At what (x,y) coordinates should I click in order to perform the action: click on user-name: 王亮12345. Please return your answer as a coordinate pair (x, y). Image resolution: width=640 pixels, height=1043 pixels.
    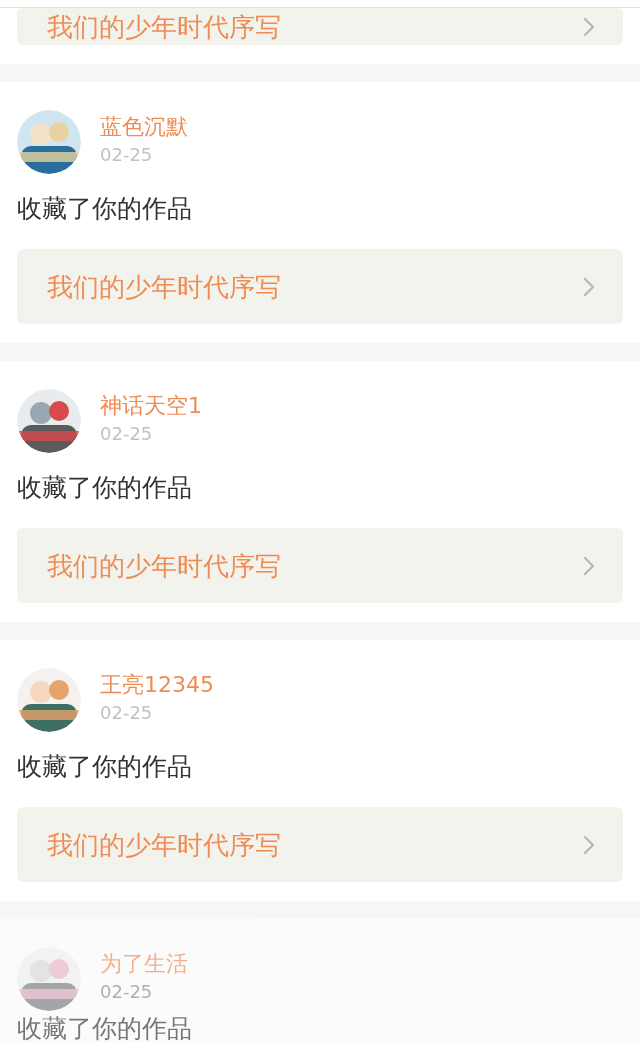
    Looking at the image, I should click on (157, 685).